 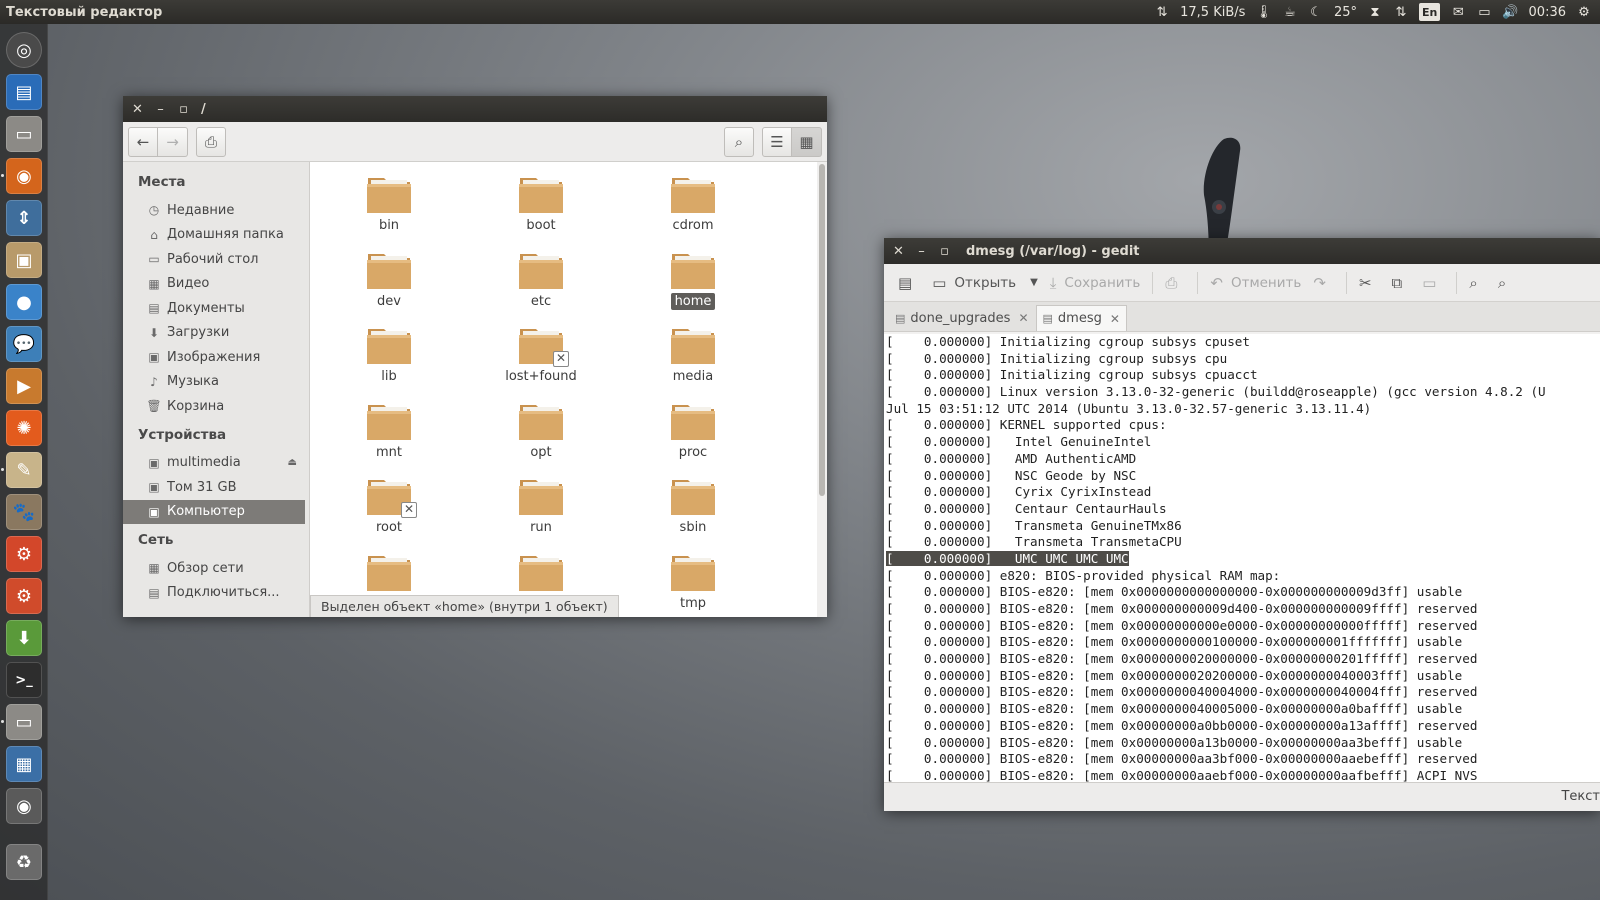 What do you see at coordinates (24, 260) in the screenshot?
I see `image-viewer-icon: ▣` at bounding box center [24, 260].